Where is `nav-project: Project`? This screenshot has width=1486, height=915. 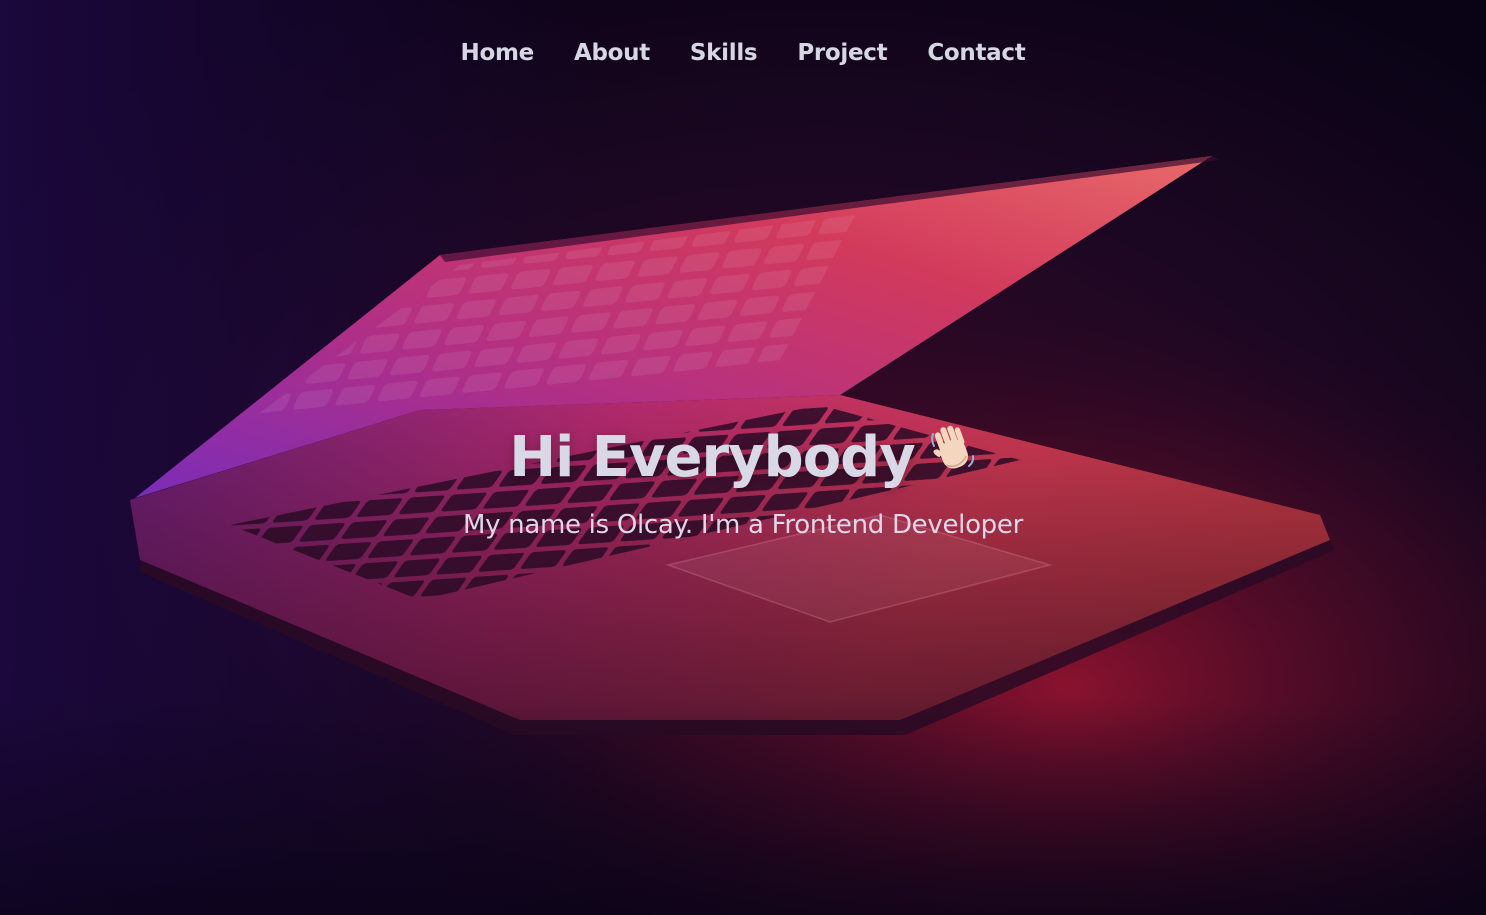
nav-project: Project is located at coordinates (842, 53).